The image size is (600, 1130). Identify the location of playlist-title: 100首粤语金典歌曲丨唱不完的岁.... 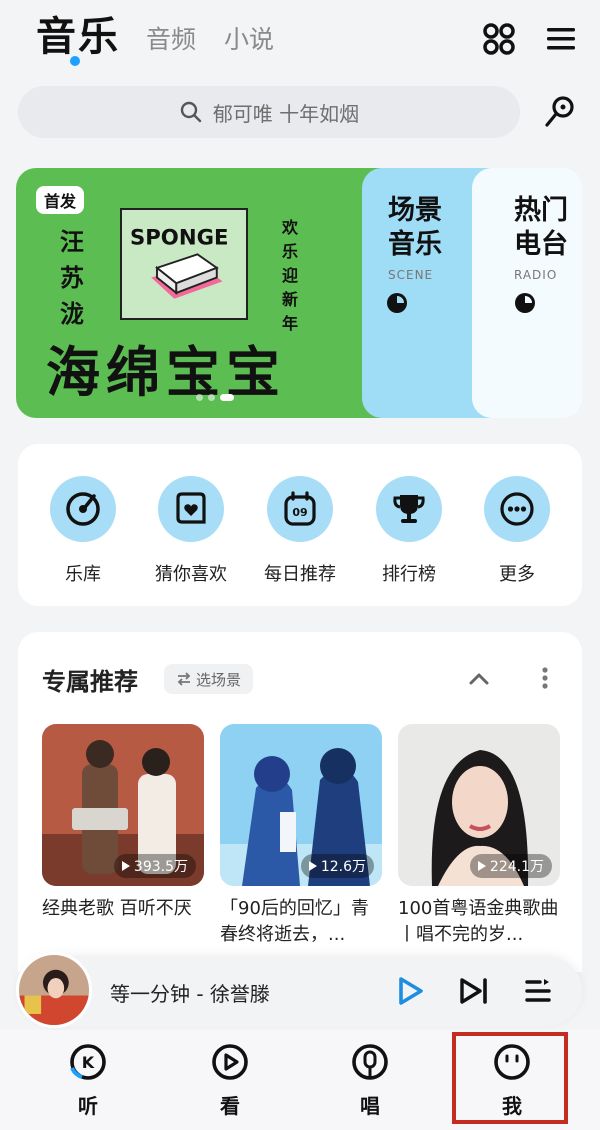
(478, 921).